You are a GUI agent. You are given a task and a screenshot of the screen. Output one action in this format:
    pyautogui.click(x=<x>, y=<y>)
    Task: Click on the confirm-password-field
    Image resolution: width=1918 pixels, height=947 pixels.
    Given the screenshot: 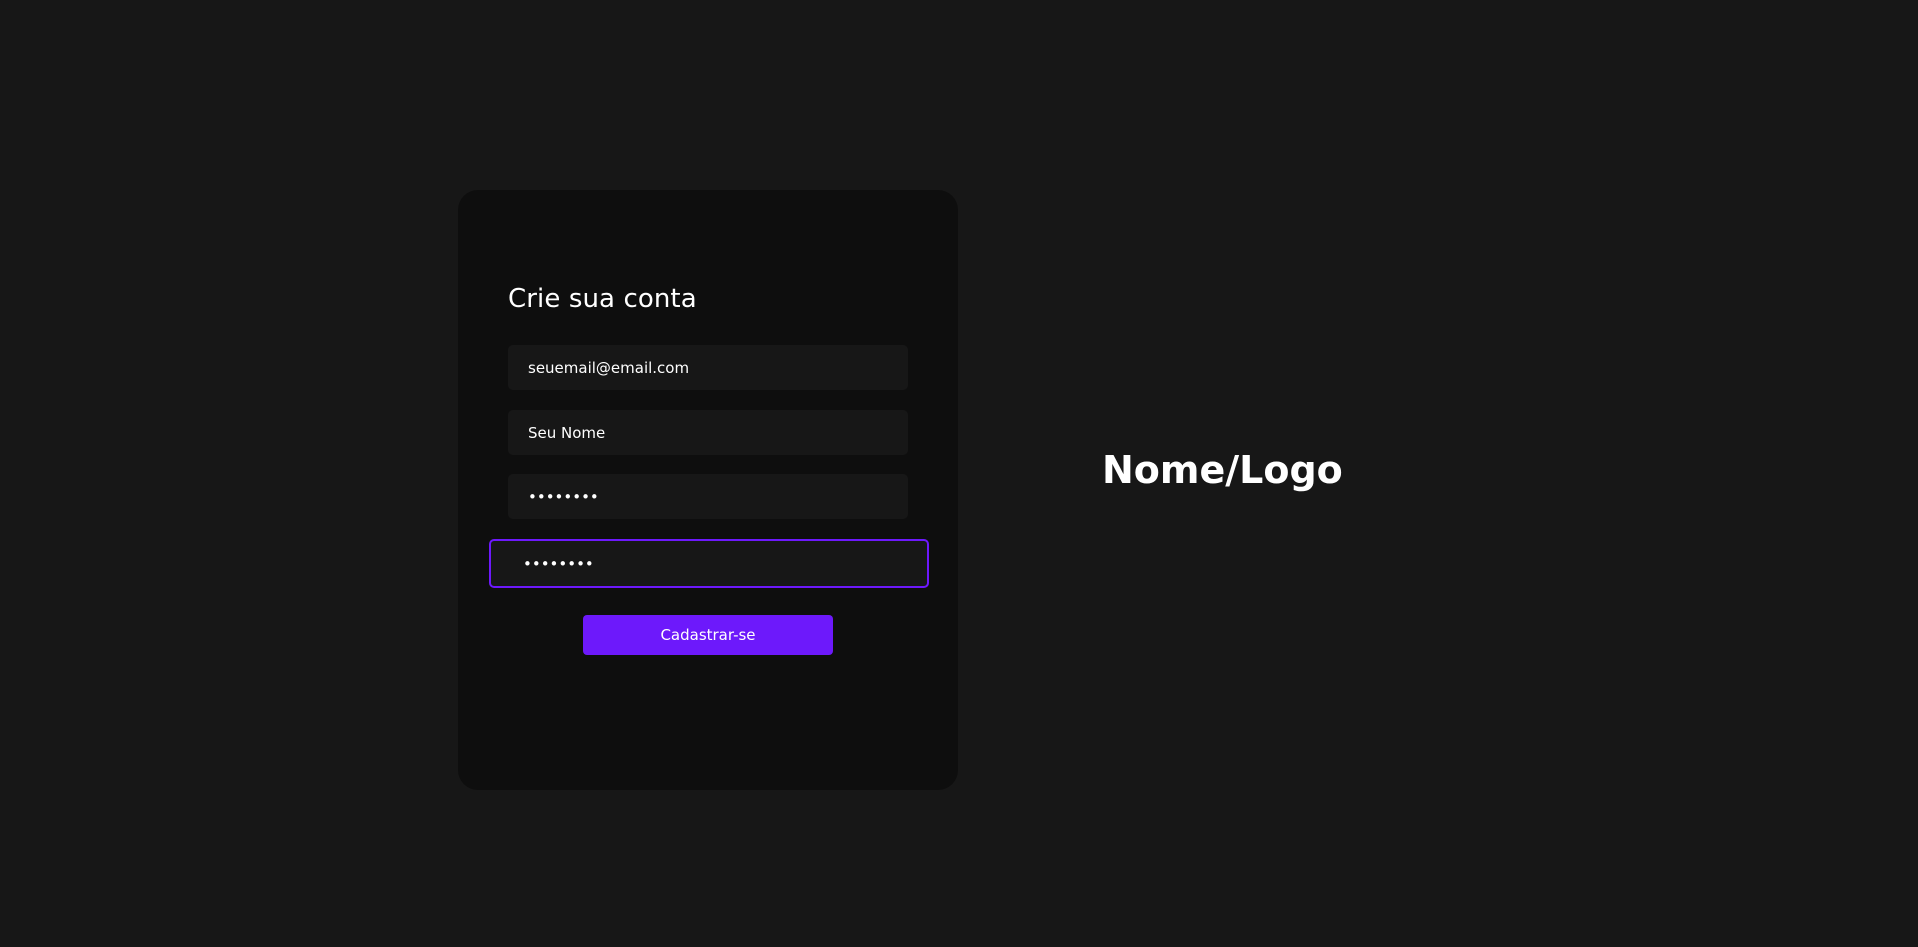 What is the action you would take?
    pyautogui.click(x=709, y=563)
    